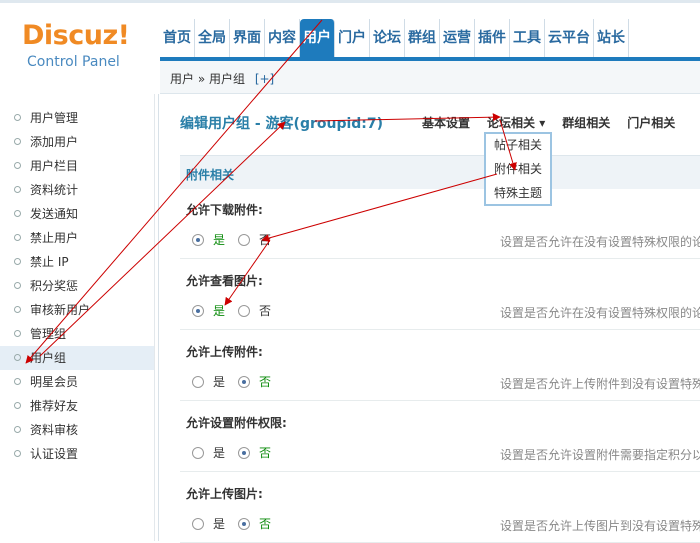  I want to click on dropdown-item: 帖子相关, so click(518, 146).